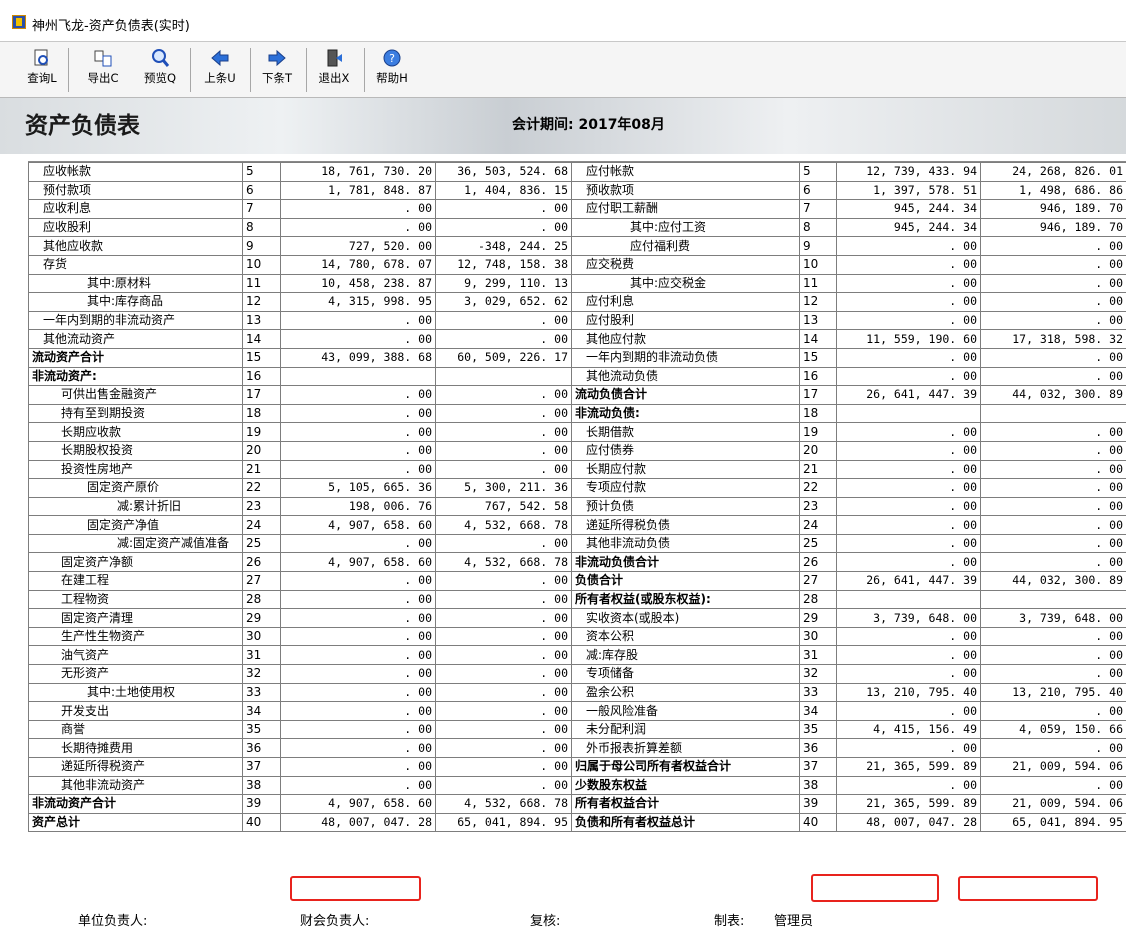 The image size is (1126, 930). Describe the element at coordinates (135, 636) in the screenshot. I see `asset-item-name: 生产性生物资产` at that location.